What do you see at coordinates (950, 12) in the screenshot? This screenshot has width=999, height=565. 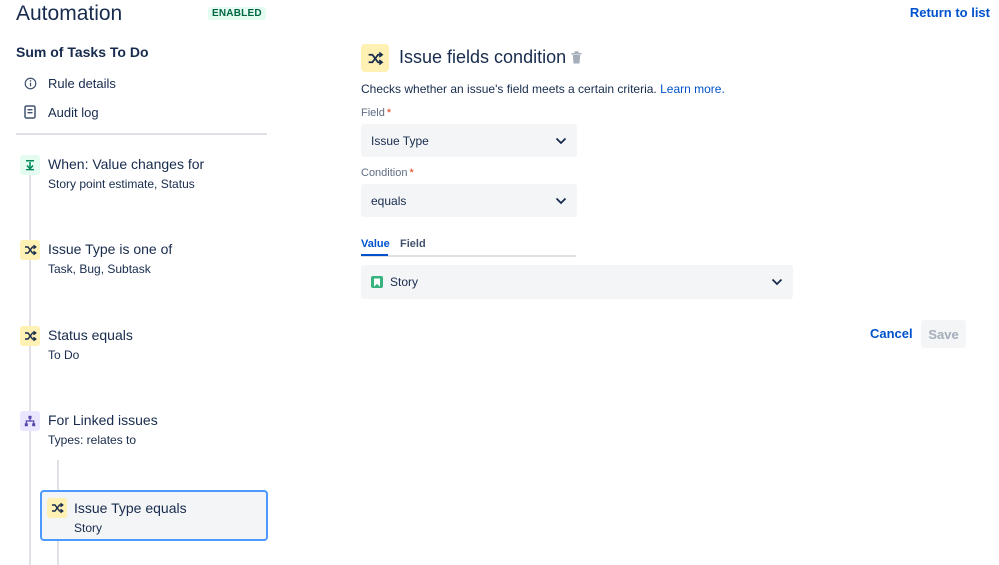 I see `return-to-list-link: Return to list` at bounding box center [950, 12].